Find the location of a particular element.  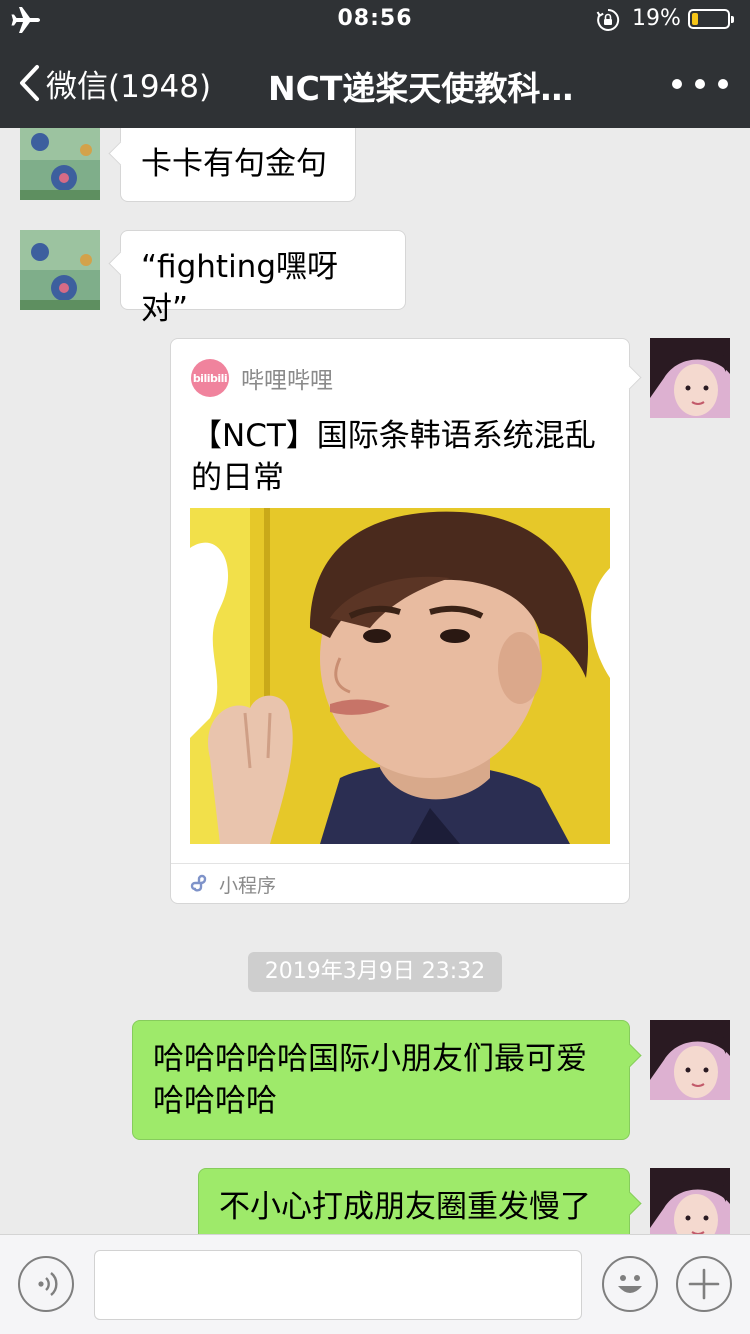

voice-button is located at coordinates (46, 1284).